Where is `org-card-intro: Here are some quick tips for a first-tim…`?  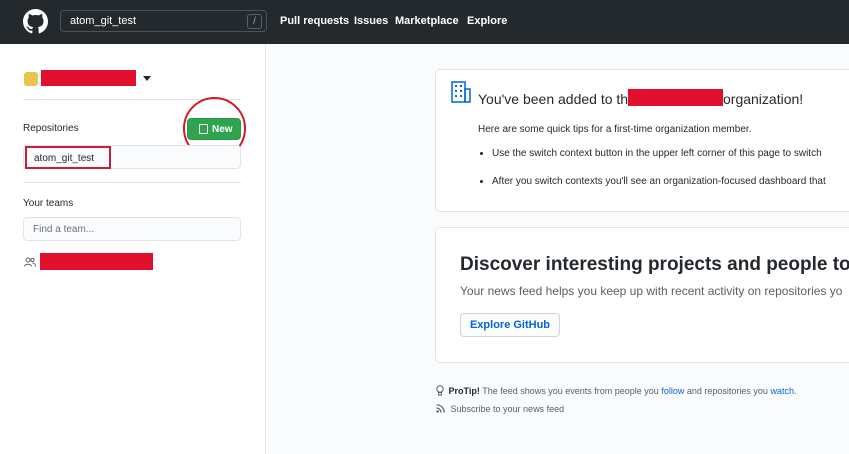 org-card-intro: Here are some quick tips for a first-tim… is located at coordinates (615, 129).